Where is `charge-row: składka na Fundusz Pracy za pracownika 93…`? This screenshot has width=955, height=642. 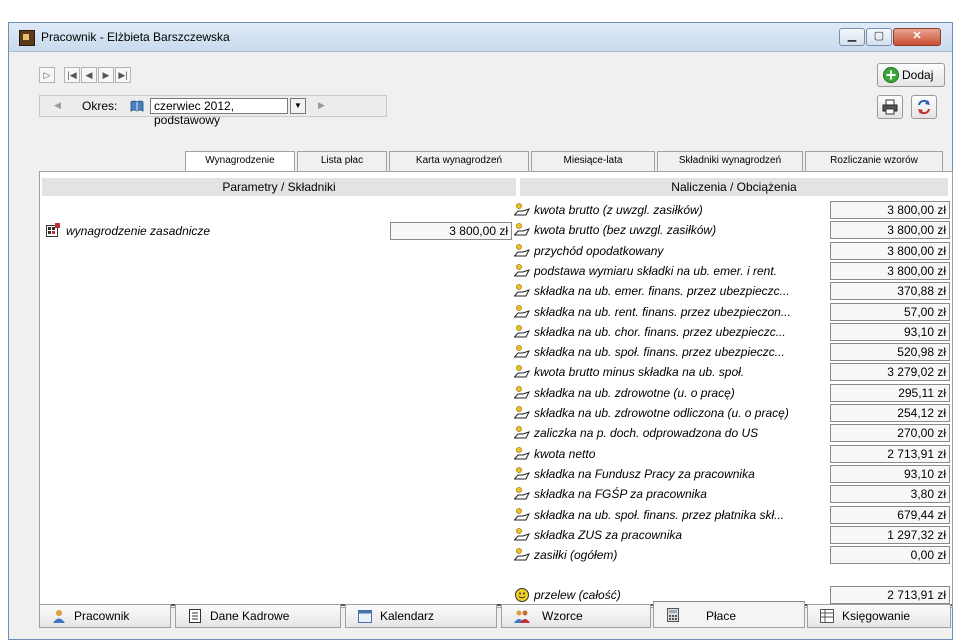 charge-row: składka na Fundusz Pracy za pracownika 93… is located at coordinates (734, 474).